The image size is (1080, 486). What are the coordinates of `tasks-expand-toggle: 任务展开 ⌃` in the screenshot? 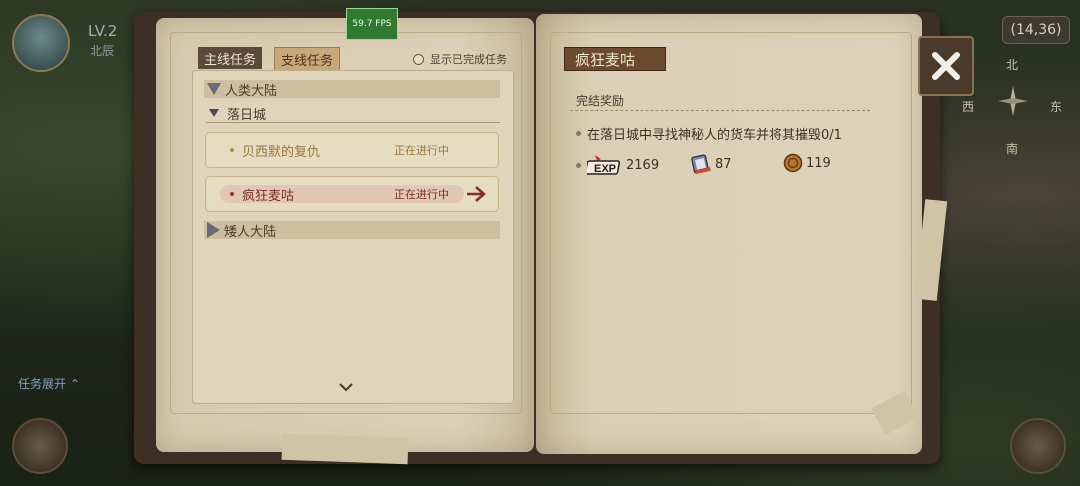 It's located at (49, 383).